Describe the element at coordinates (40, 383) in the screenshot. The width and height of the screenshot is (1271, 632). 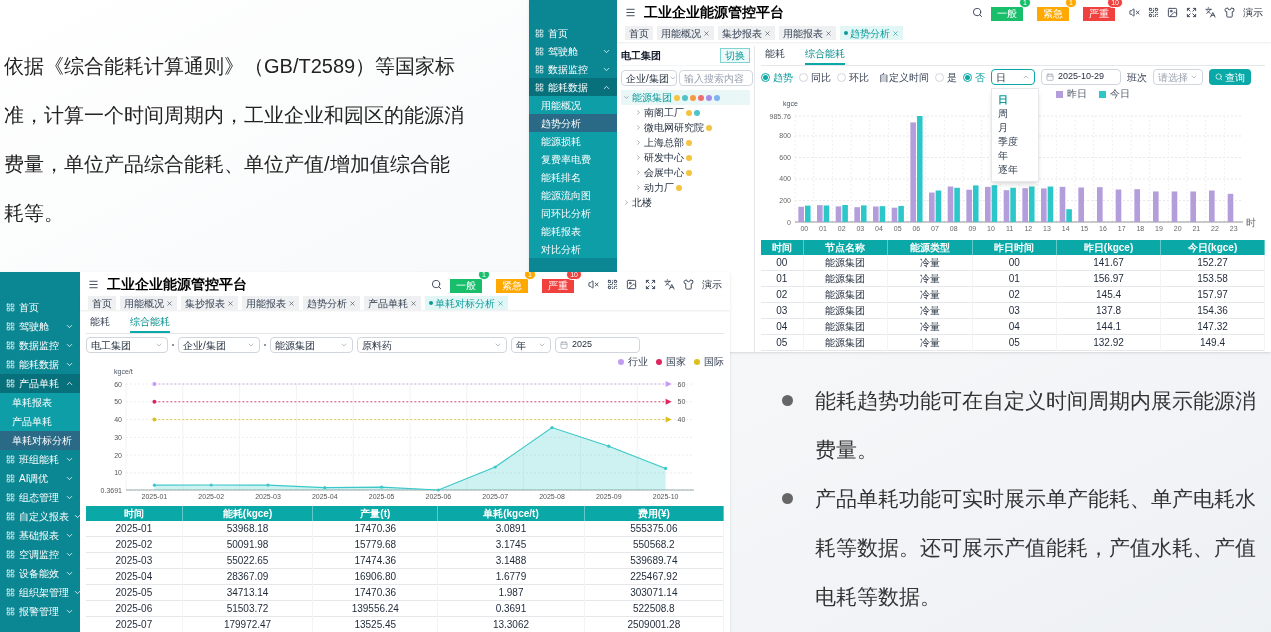
I see `sidebar-item: 产品单耗` at that location.